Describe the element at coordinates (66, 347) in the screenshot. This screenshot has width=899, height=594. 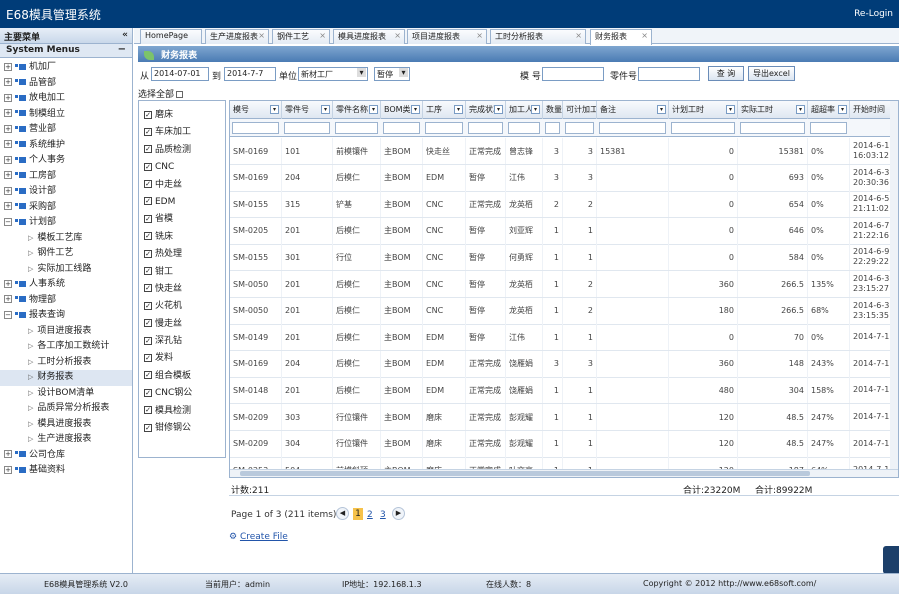
I see `sidebar-item: ▷ 各工序加工数统计` at that location.